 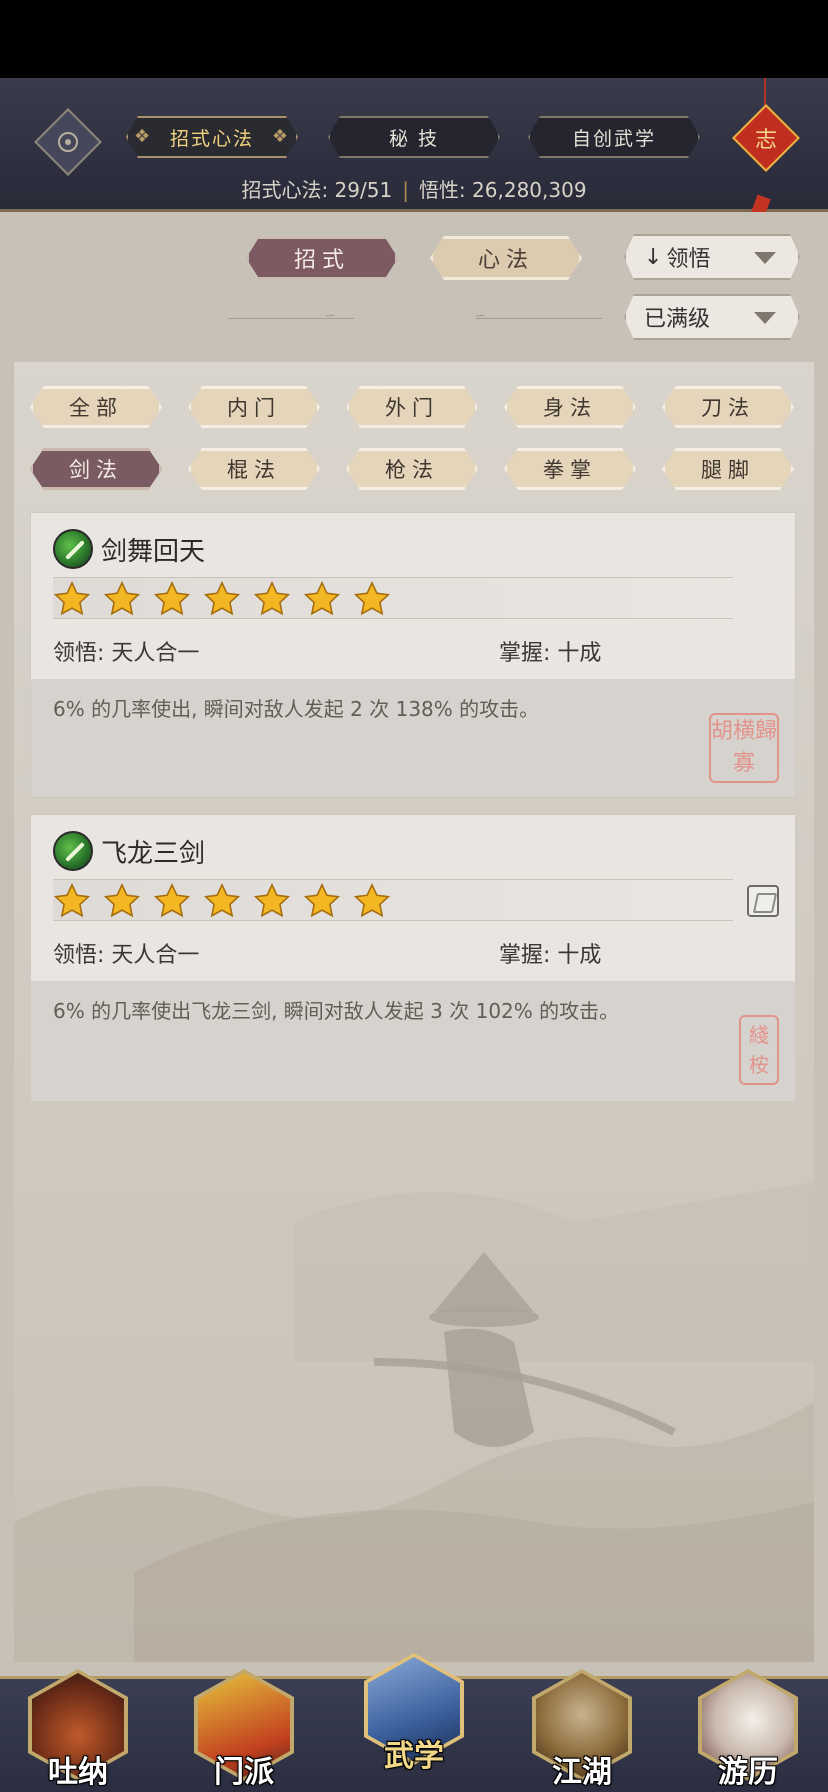 What do you see at coordinates (254, 469) in the screenshot?
I see `filter-staff: 棍法` at bounding box center [254, 469].